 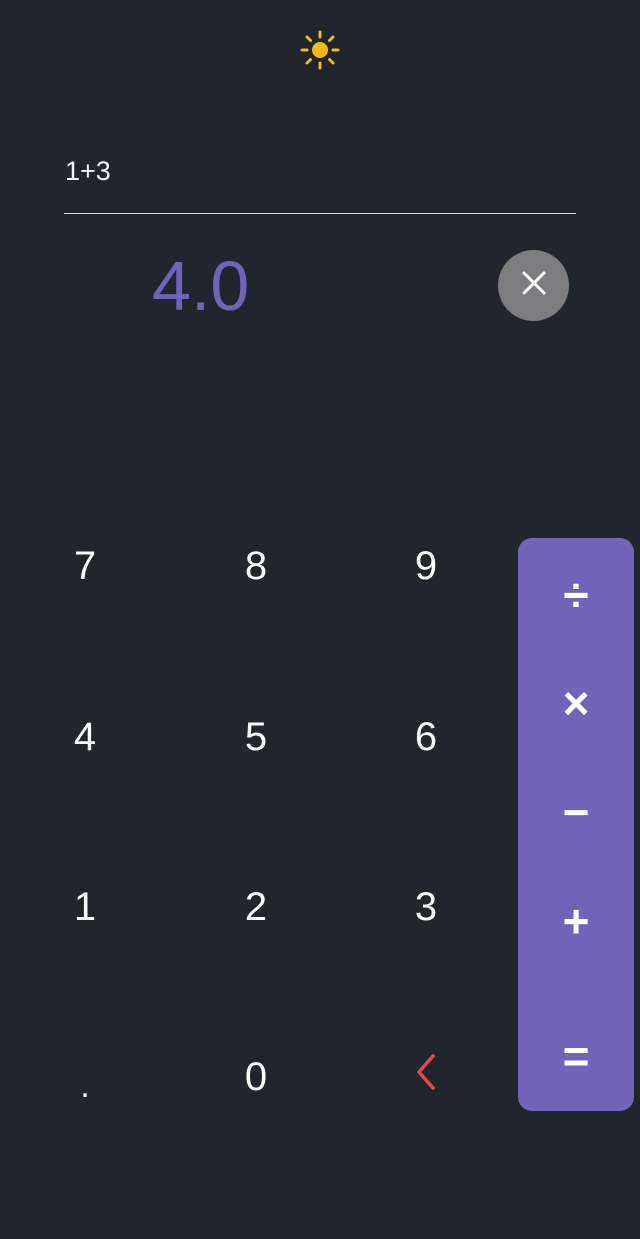 What do you see at coordinates (85, 566) in the screenshot?
I see `key-7: 7` at bounding box center [85, 566].